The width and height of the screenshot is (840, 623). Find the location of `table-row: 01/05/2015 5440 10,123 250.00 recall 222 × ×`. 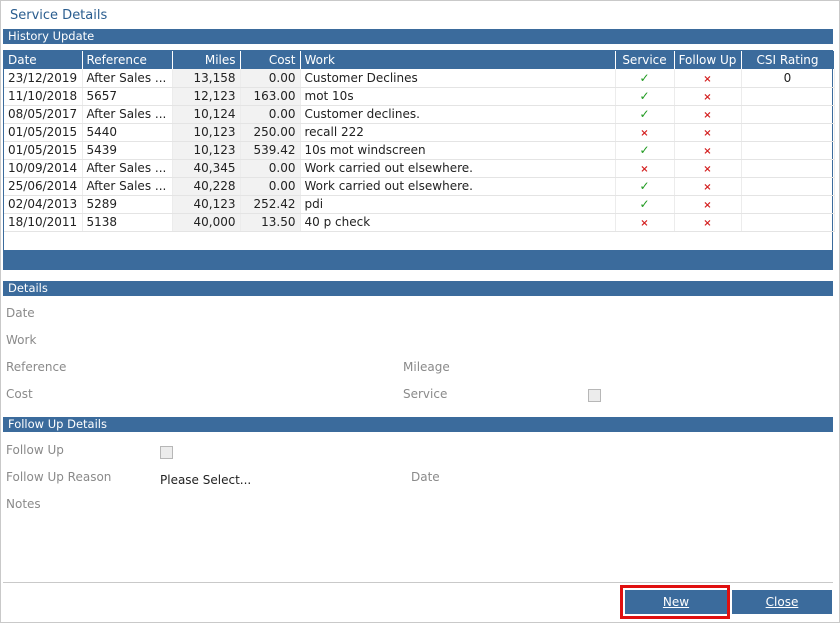

table-row: 01/05/2015 5440 10,123 250.00 recall 222 × × is located at coordinates (419, 132).